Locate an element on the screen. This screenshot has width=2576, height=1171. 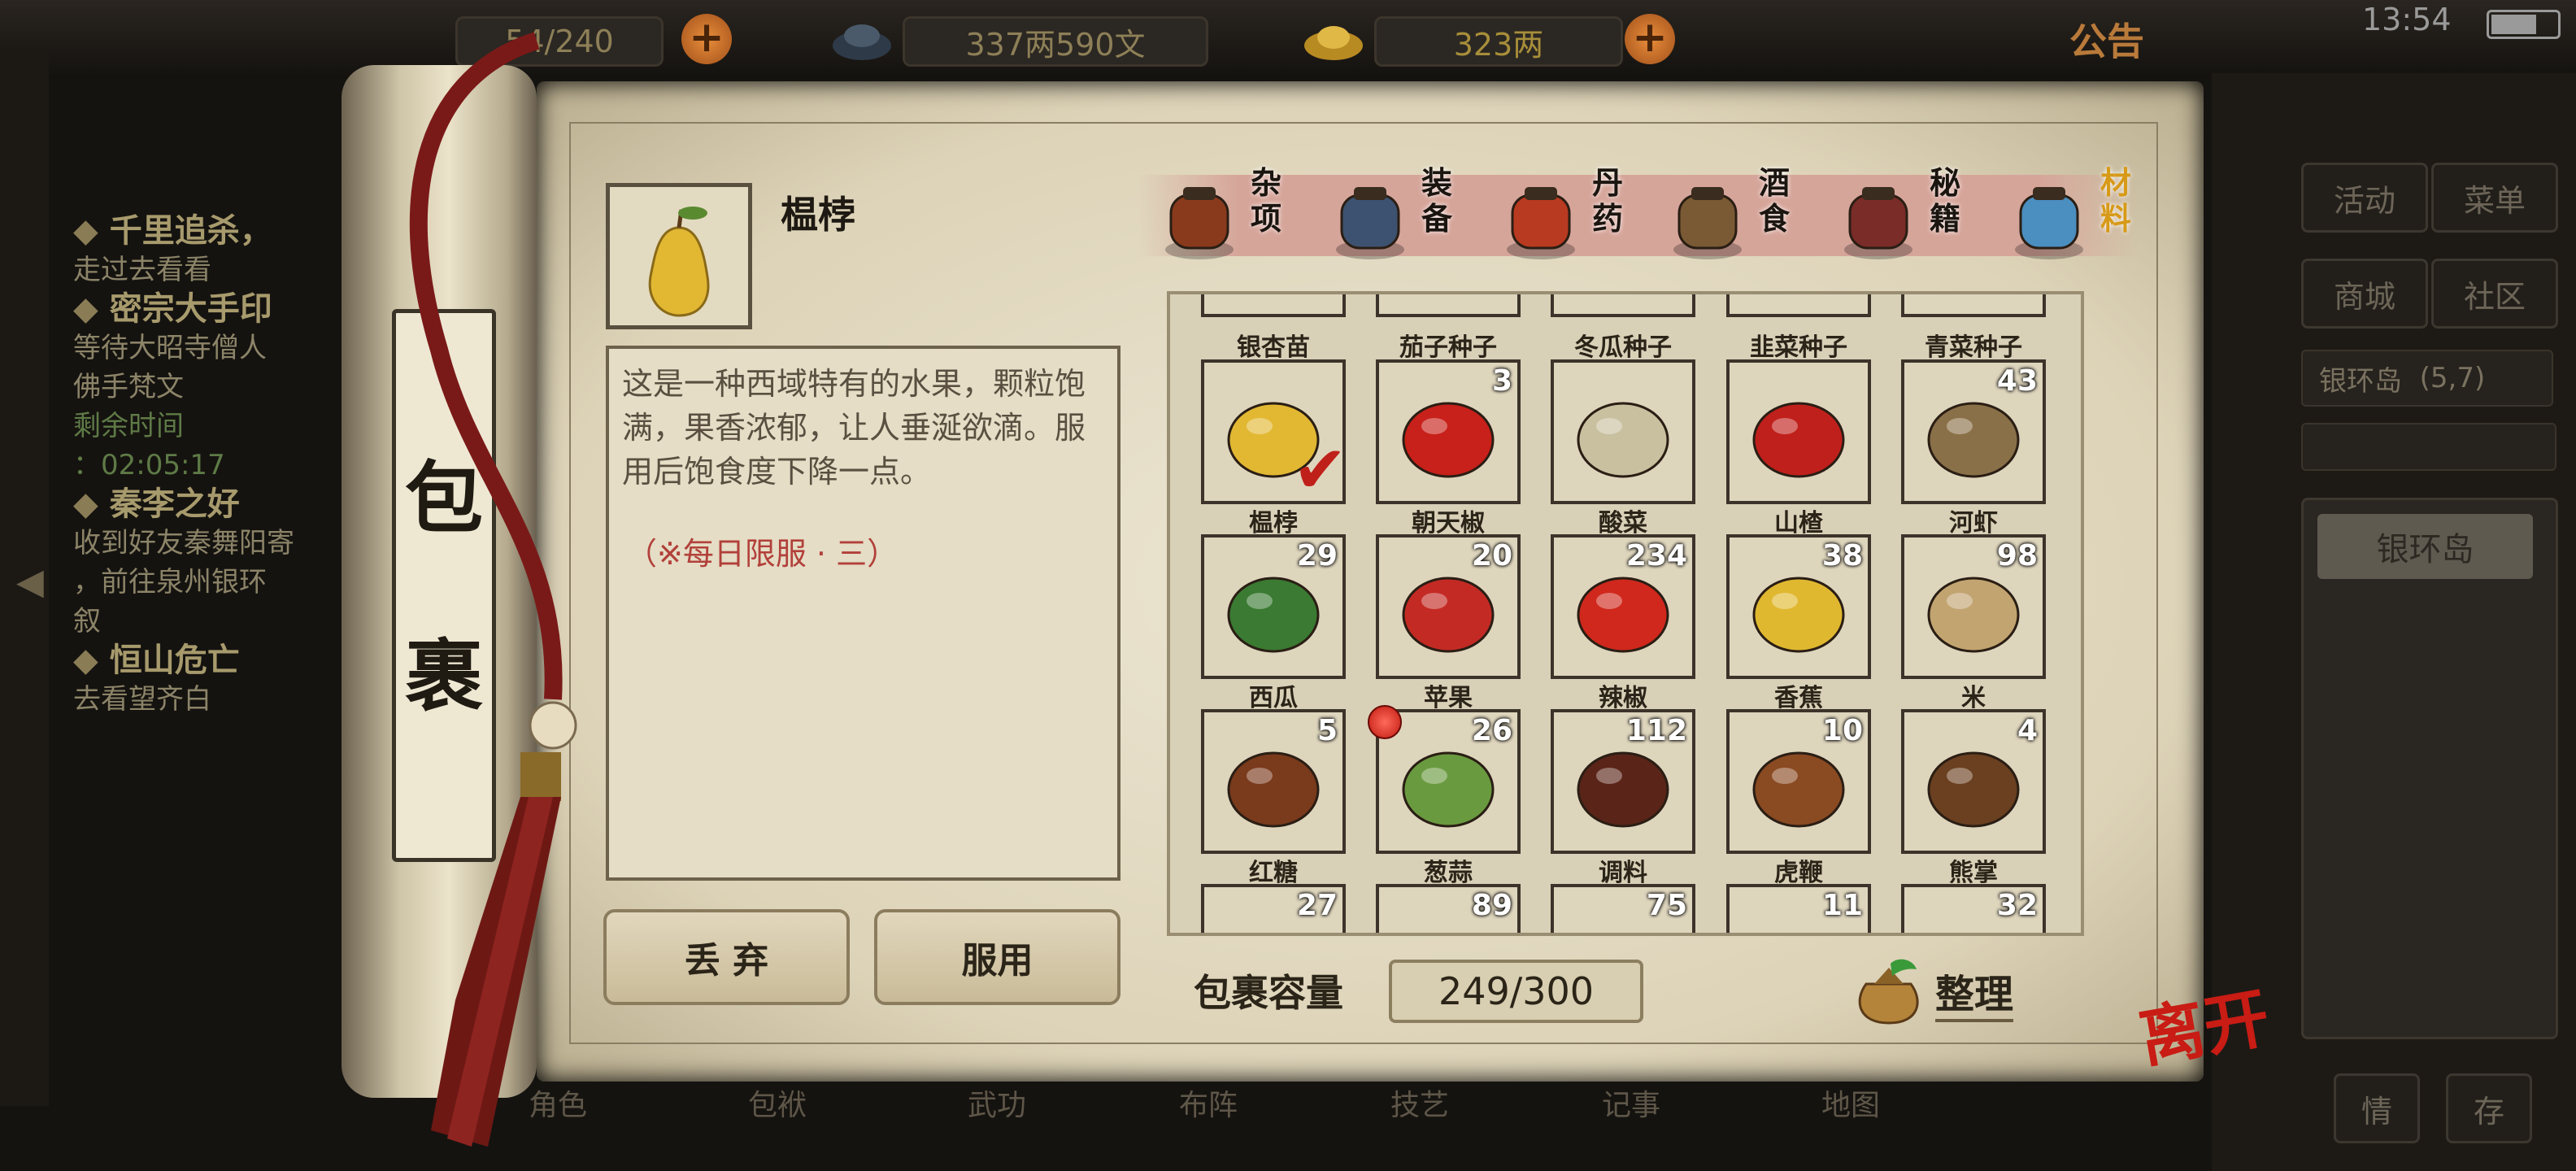
money-bag-icon is located at coordinates (1889, 992).